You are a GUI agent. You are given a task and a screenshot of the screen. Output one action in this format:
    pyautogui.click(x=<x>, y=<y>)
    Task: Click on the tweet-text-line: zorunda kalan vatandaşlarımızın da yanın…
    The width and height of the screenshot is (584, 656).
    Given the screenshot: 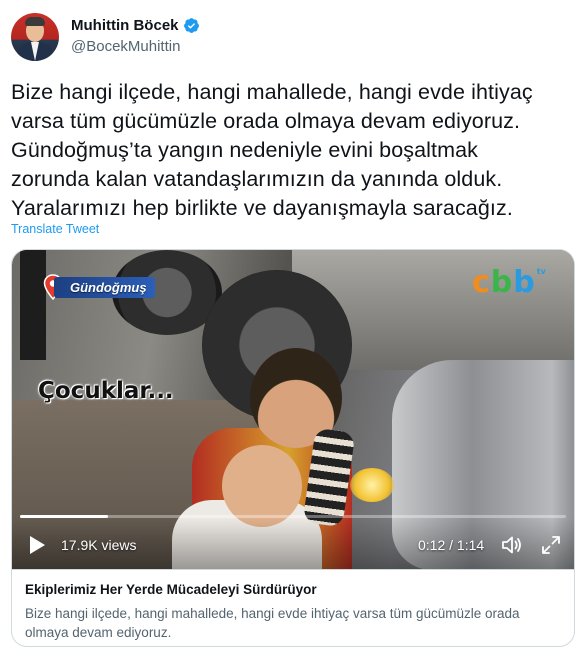 What is the action you would take?
    pyautogui.click(x=257, y=179)
    